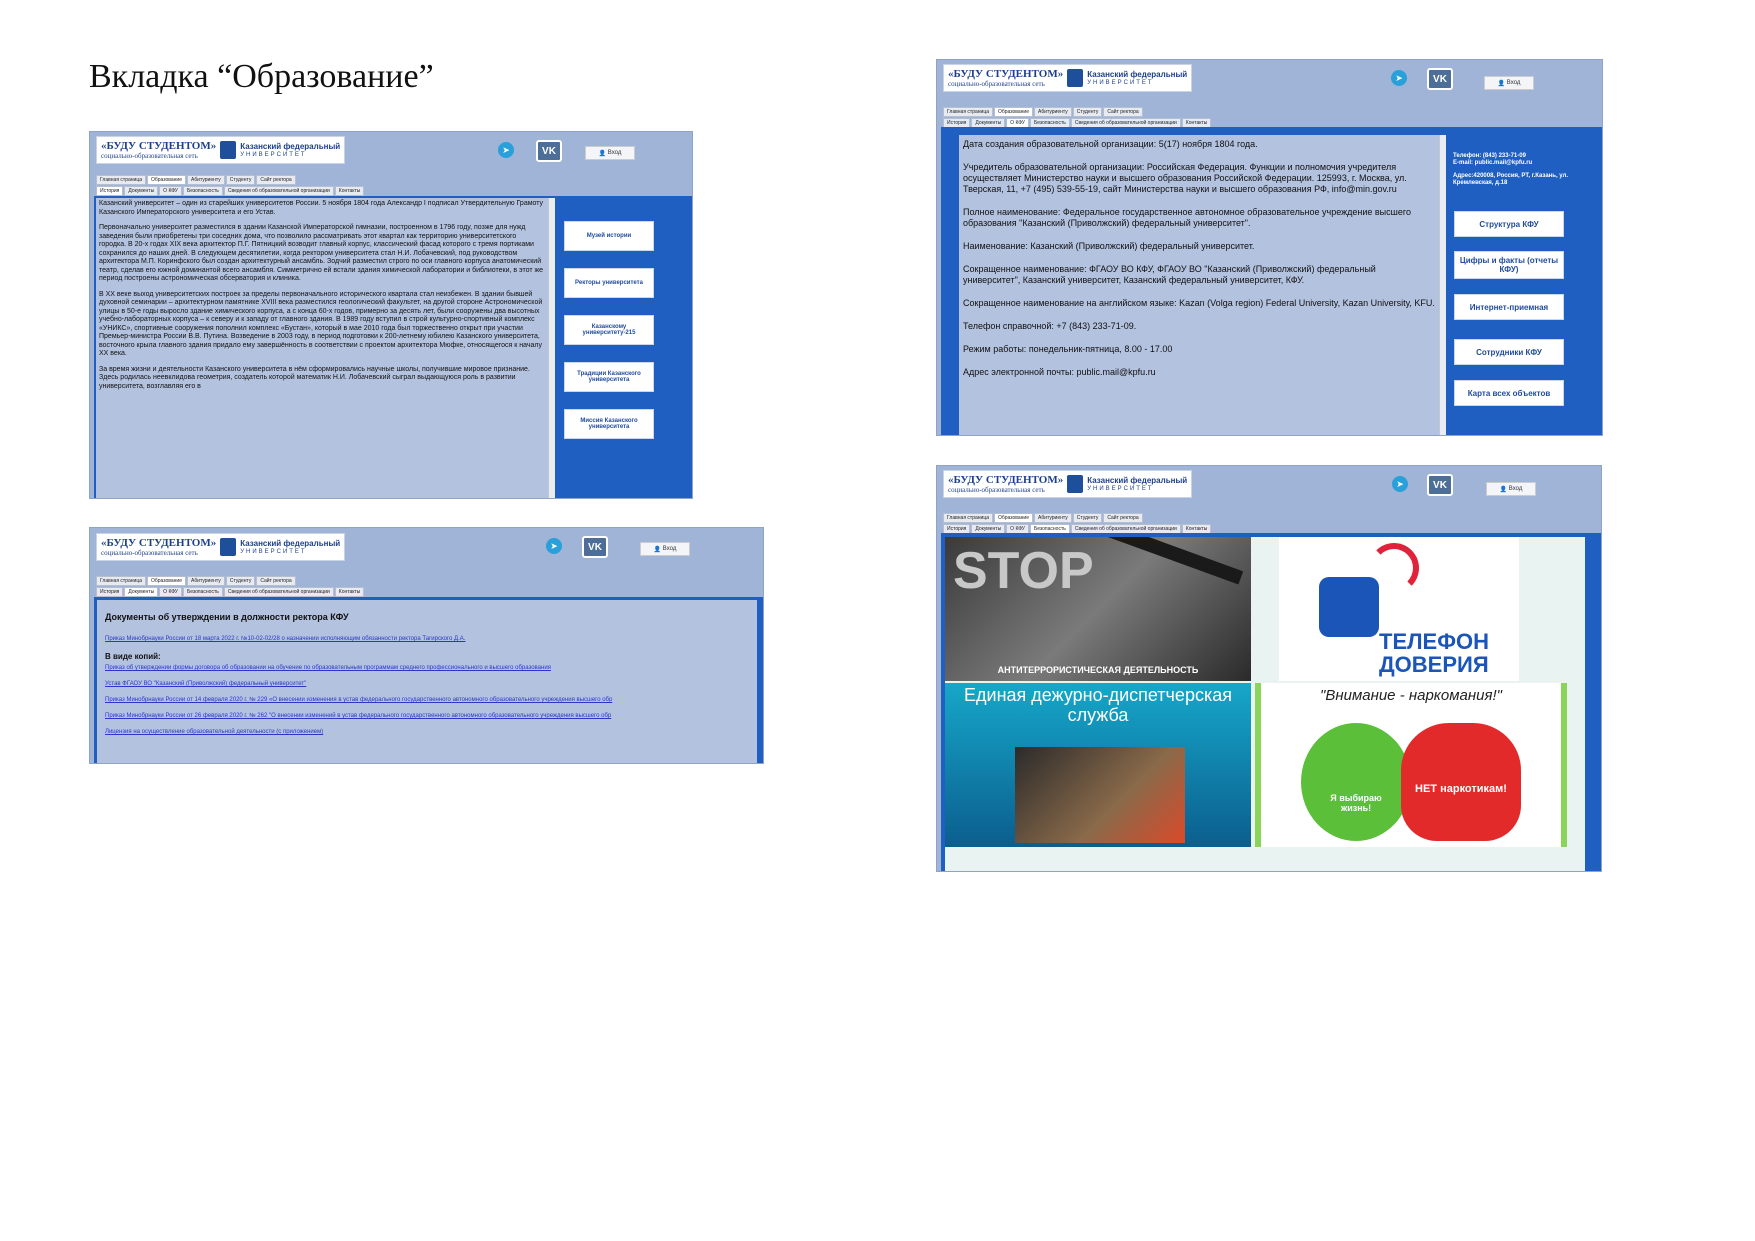 Image resolution: width=1755 pixels, height=1241 pixels. Describe the element at coordinates (1356, 782) in the screenshot. I see `apple-icon` at that location.